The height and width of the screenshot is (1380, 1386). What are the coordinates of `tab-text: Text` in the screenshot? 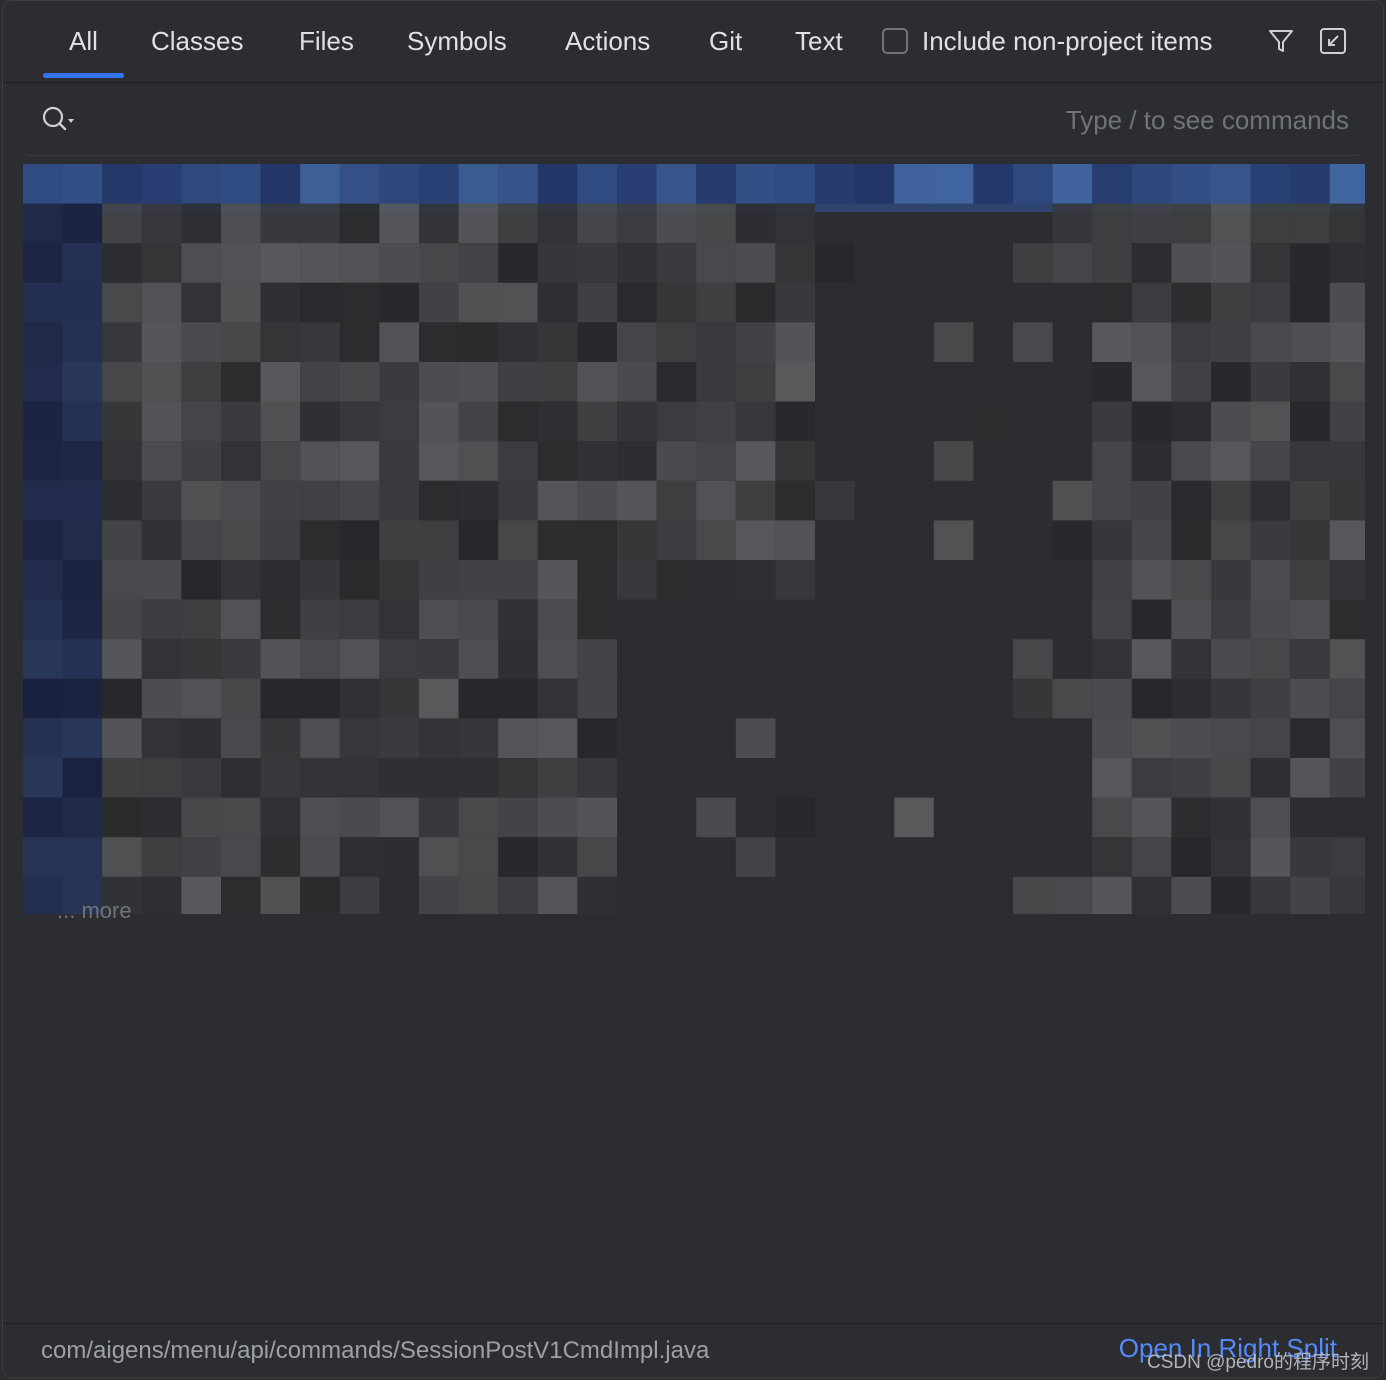 It's located at (819, 41).